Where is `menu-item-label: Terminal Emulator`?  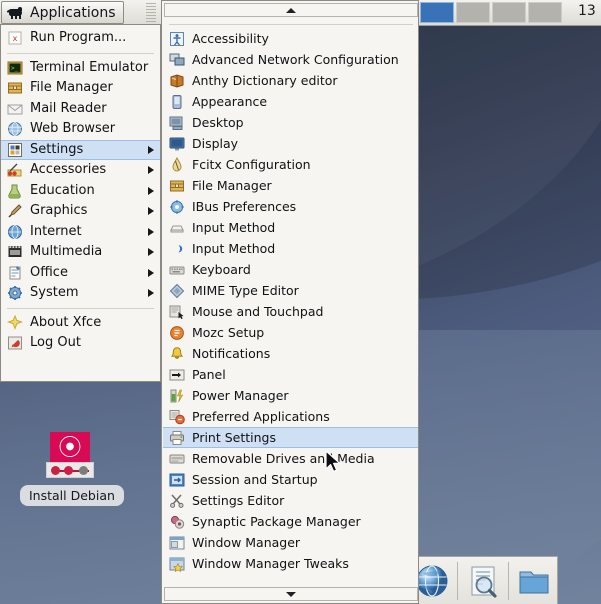
menu-item-label: Terminal Emulator is located at coordinates (89, 67).